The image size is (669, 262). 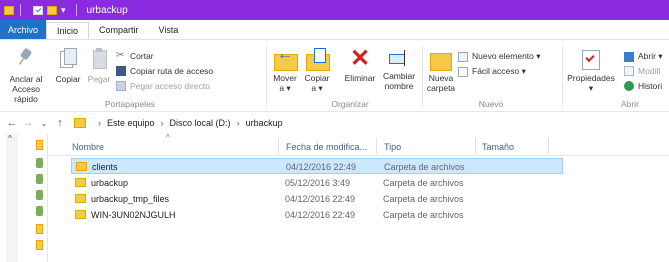 What do you see at coordinates (120, 55) in the screenshot?
I see `scissors-icon: ✂` at bounding box center [120, 55].